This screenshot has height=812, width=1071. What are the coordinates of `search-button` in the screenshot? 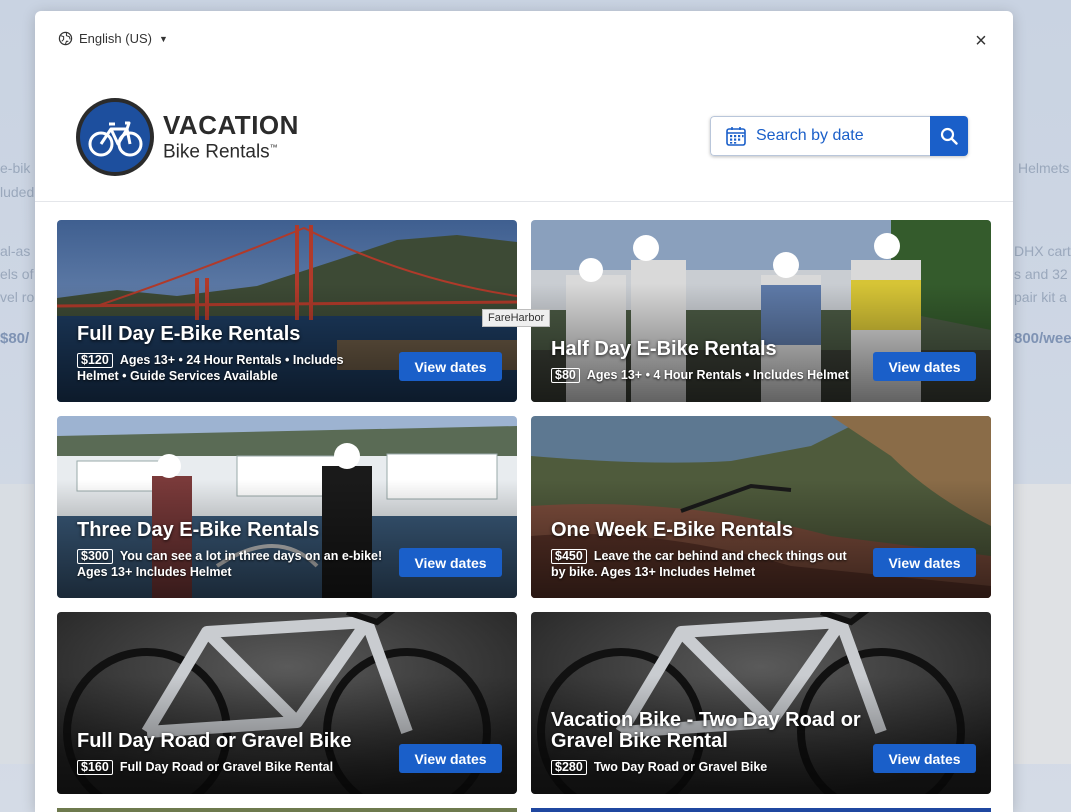 It's located at (949, 136).